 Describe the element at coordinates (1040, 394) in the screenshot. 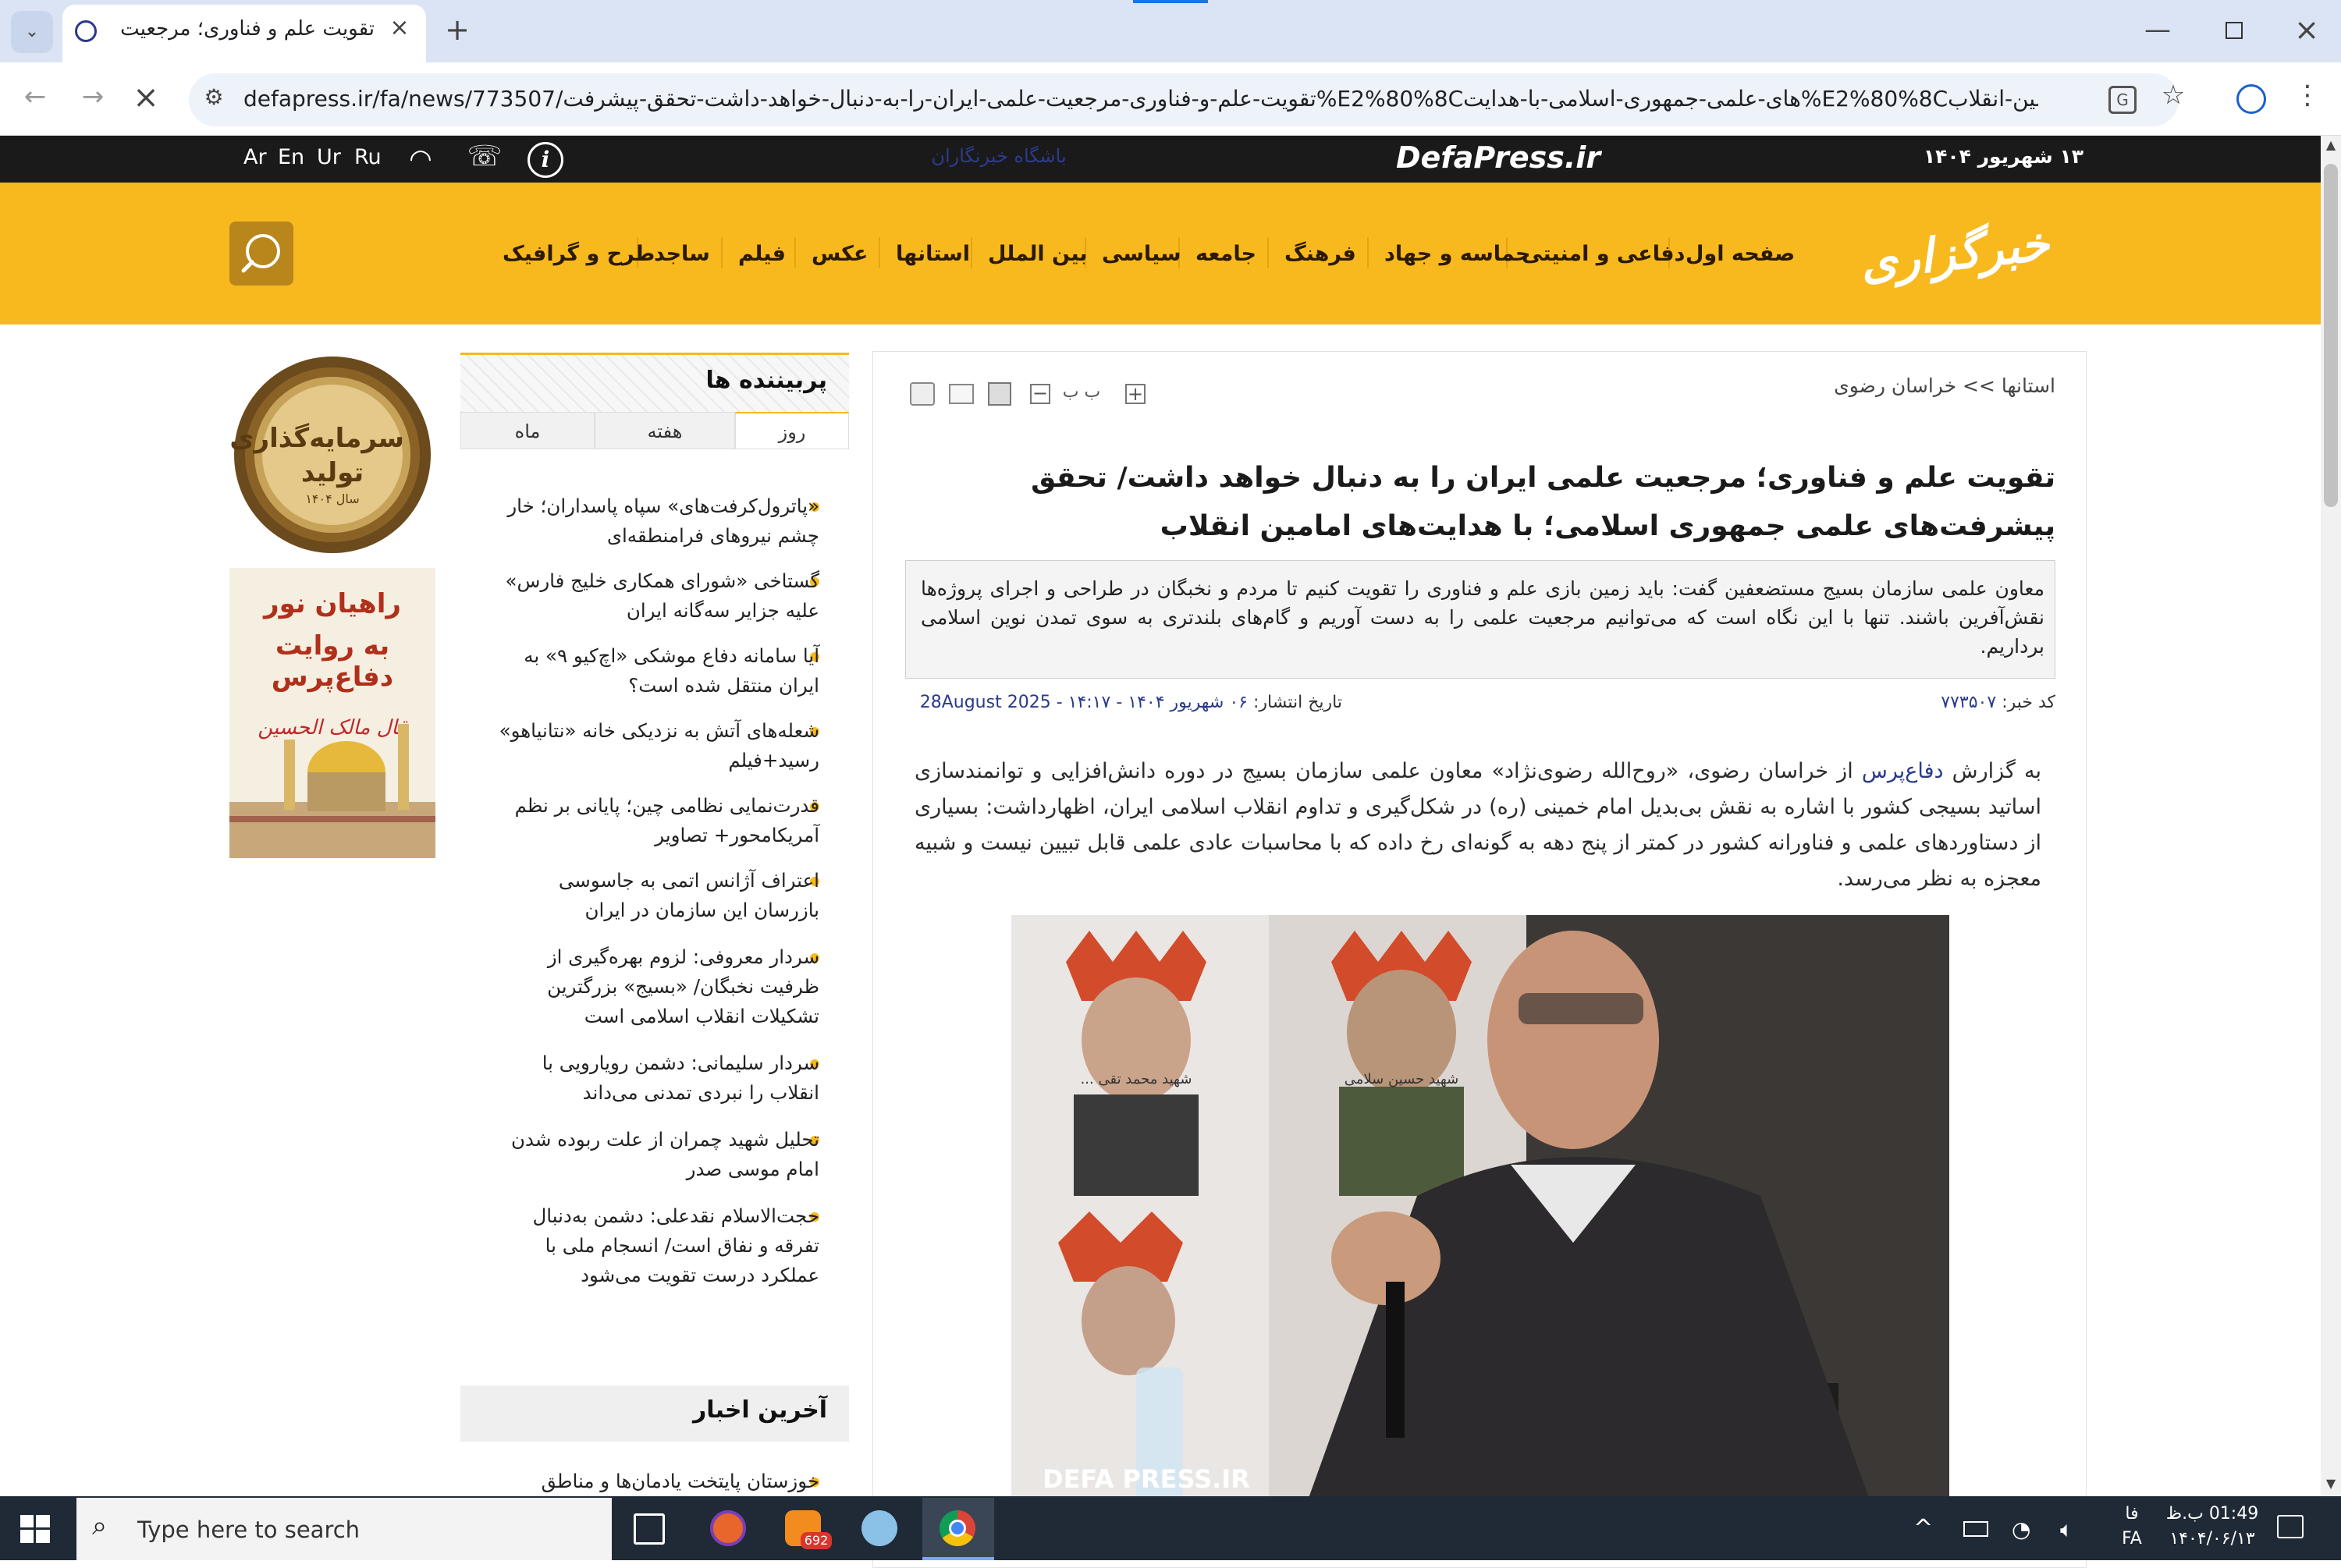

I see `decrease-font-icon: −` at that location.